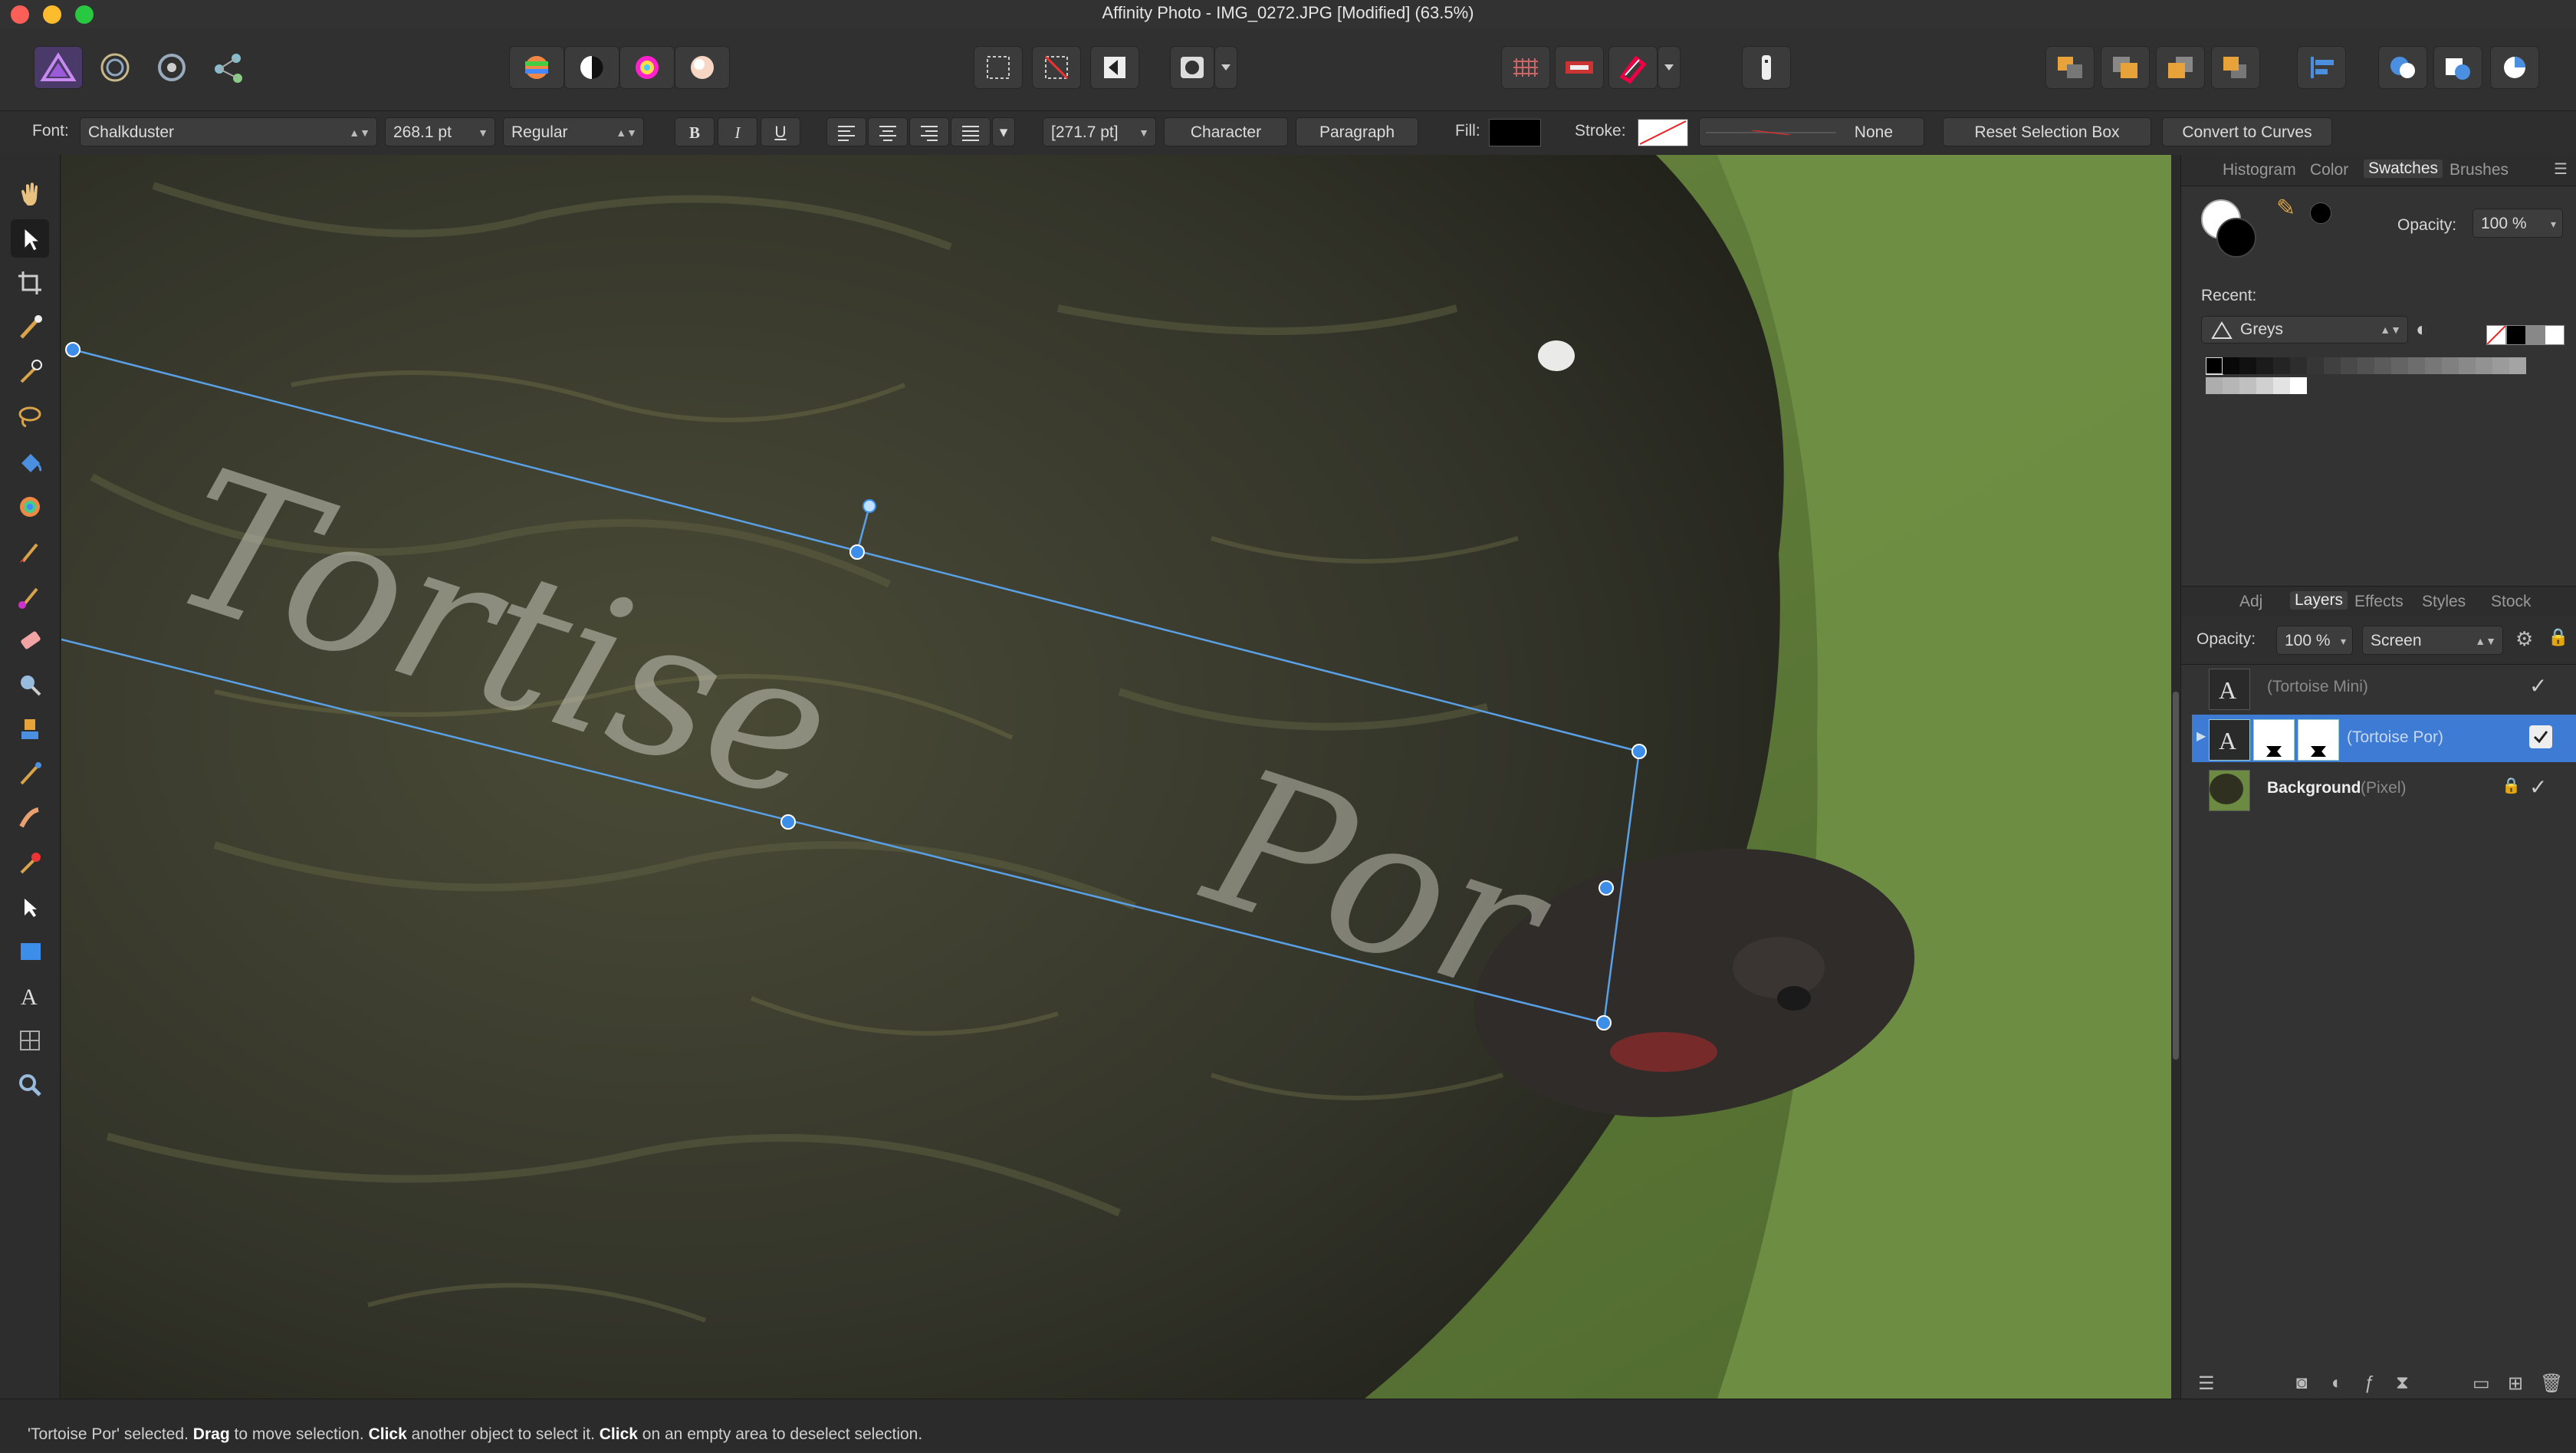 The height and width of the screenshot is (1453, 2576). Describe the element at coordinates (2457, 67) in the screenshot. I see `subtract-icon` at that location.